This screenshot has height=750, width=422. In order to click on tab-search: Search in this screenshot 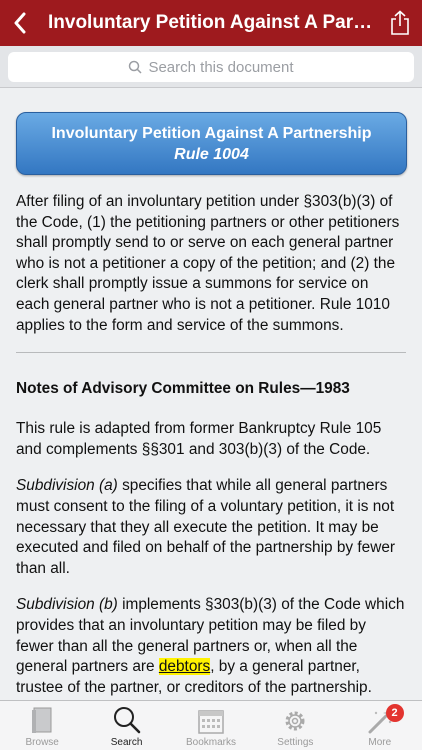, I will do `click(126, 725)`.